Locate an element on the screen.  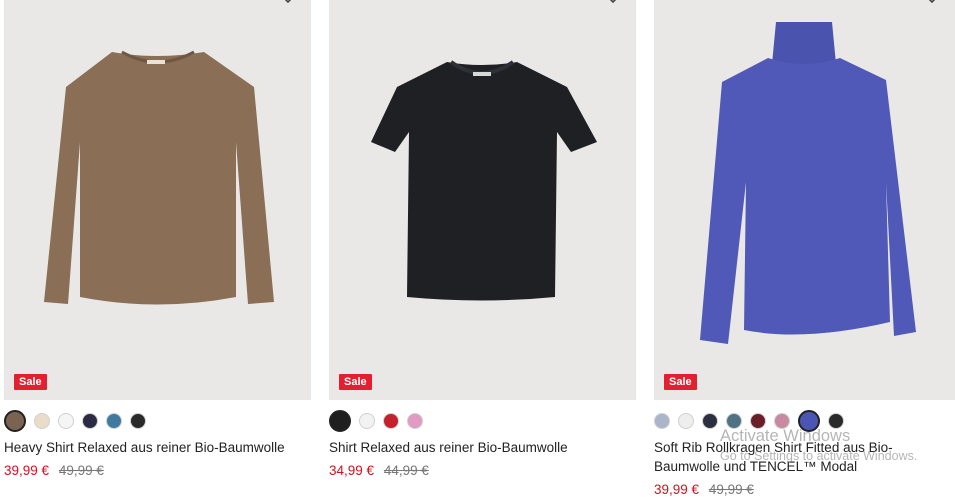
turtleneck-image is located at coordinates (808, 183).